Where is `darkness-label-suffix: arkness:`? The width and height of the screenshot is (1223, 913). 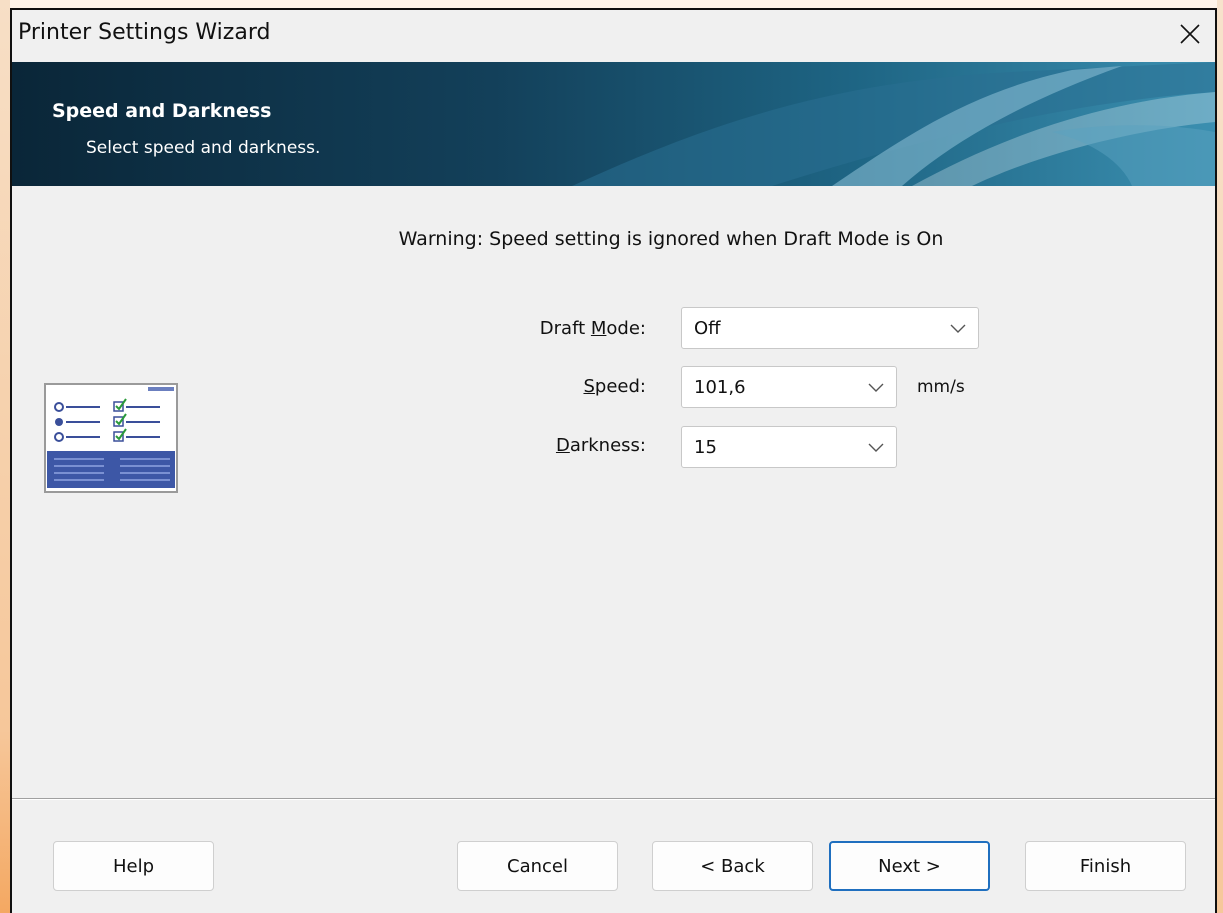
darkness-label-suffix: arkness: is located at coordinates (607, 445).